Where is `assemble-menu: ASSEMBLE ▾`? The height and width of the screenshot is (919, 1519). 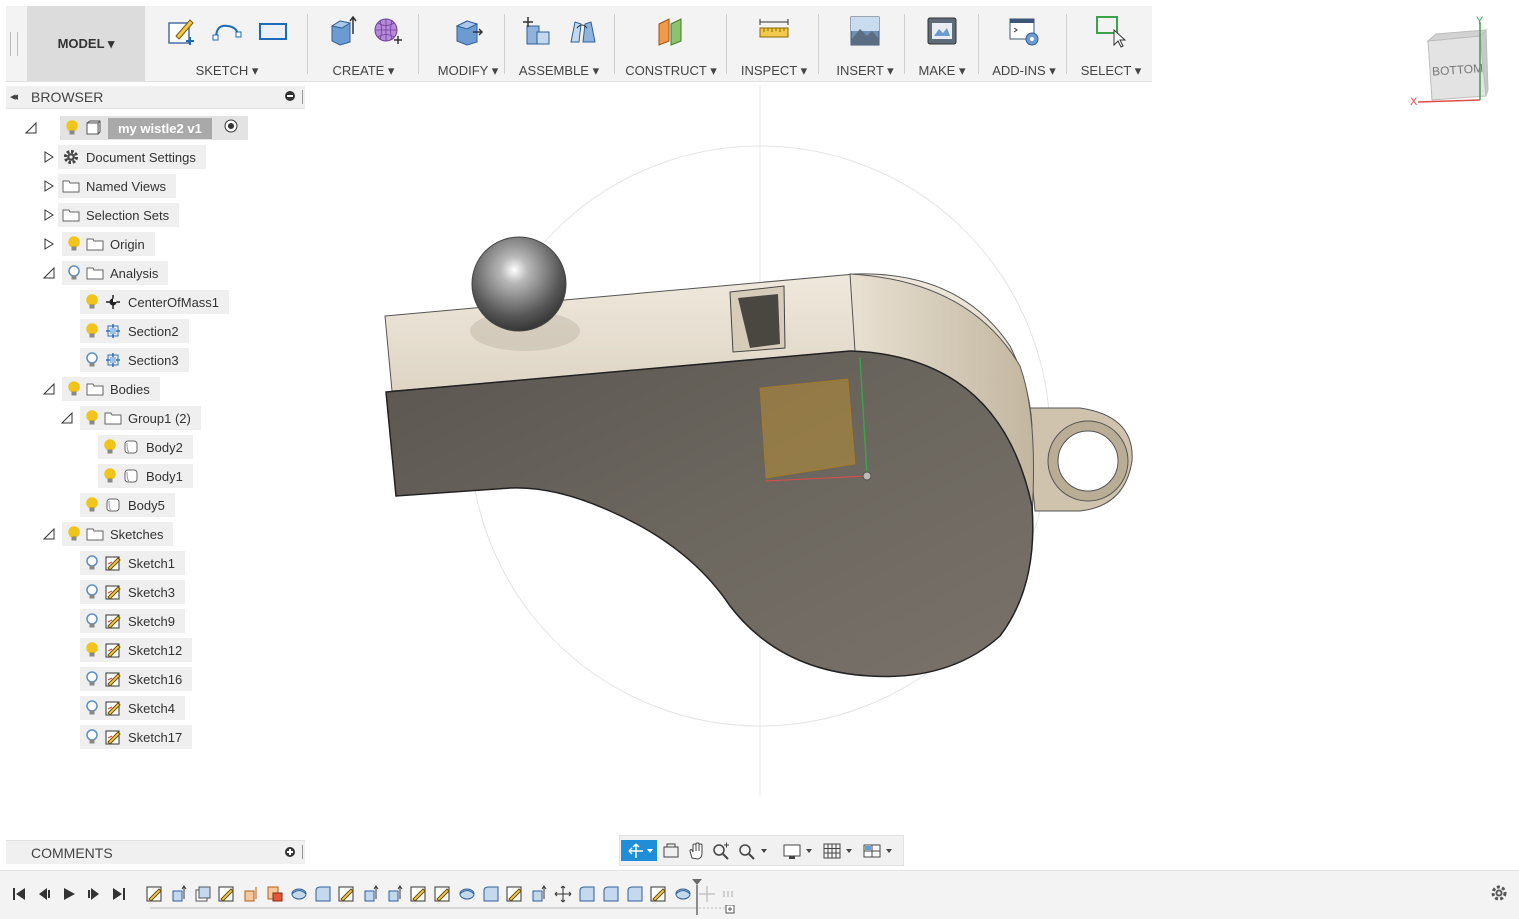
assemble-menu: ASSEMBLE ▾ is located at coordinates (559, 71).